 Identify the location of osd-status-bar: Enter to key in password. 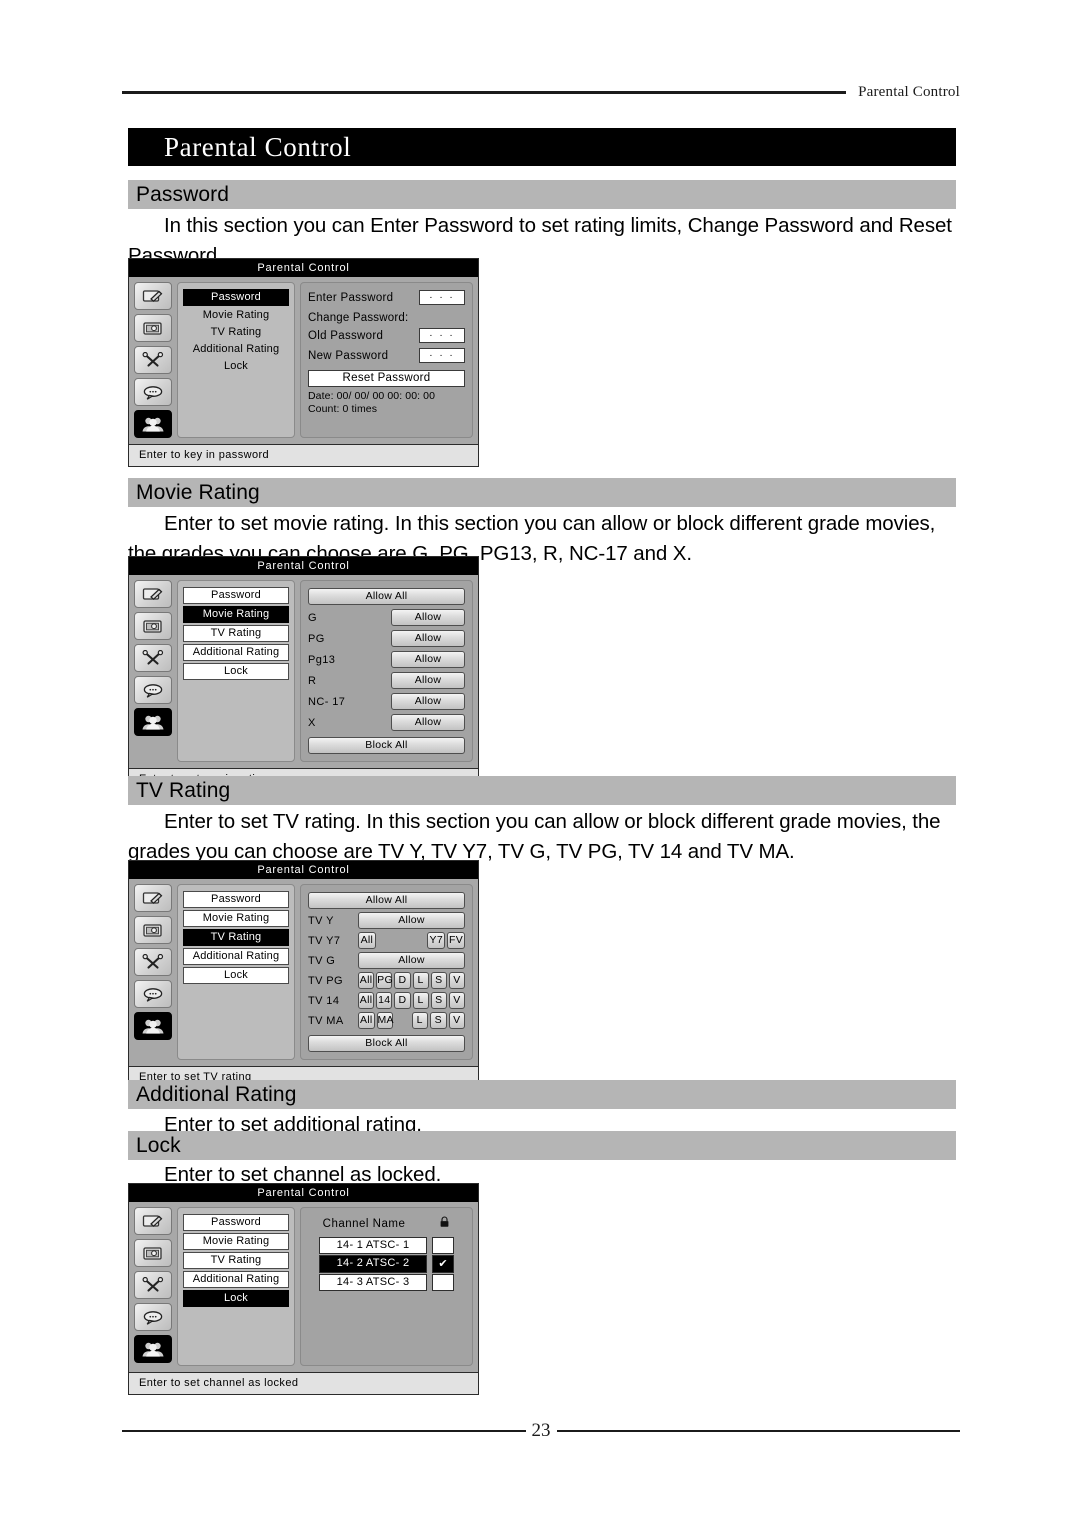
(303, 456).